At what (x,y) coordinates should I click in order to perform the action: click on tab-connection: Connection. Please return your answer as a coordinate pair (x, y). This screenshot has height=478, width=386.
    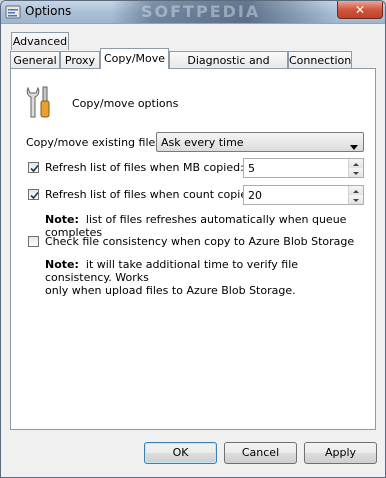
    Looking at the image, I should click on (320, 60).